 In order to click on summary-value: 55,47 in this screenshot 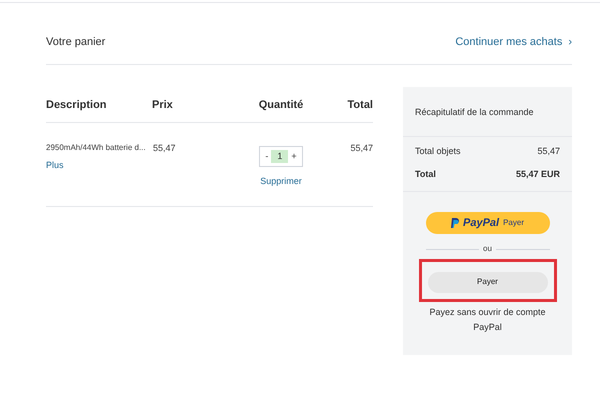, I will do `click(548, 151)`.